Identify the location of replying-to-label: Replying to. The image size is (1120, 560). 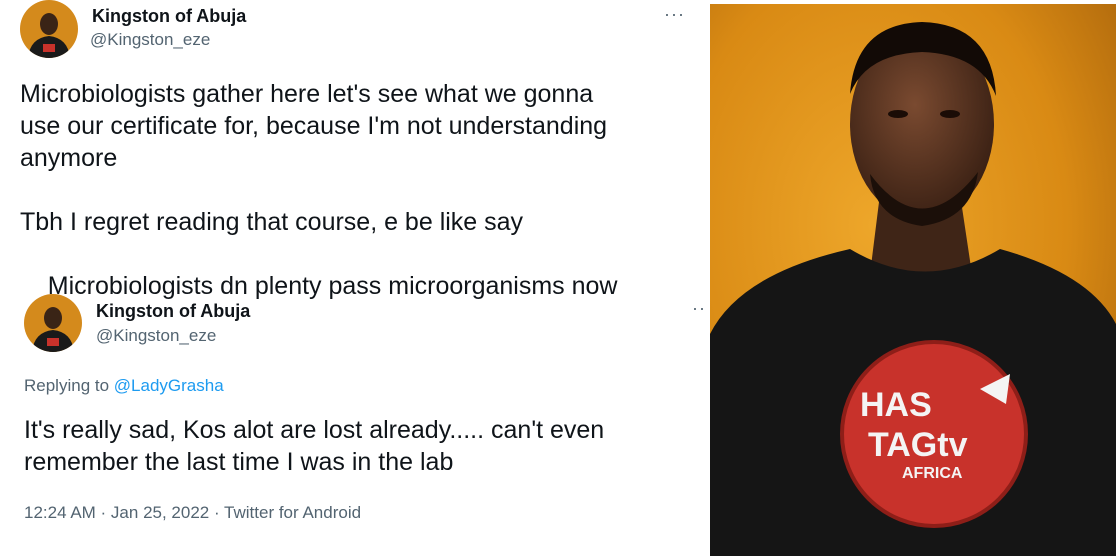
(69, 385).